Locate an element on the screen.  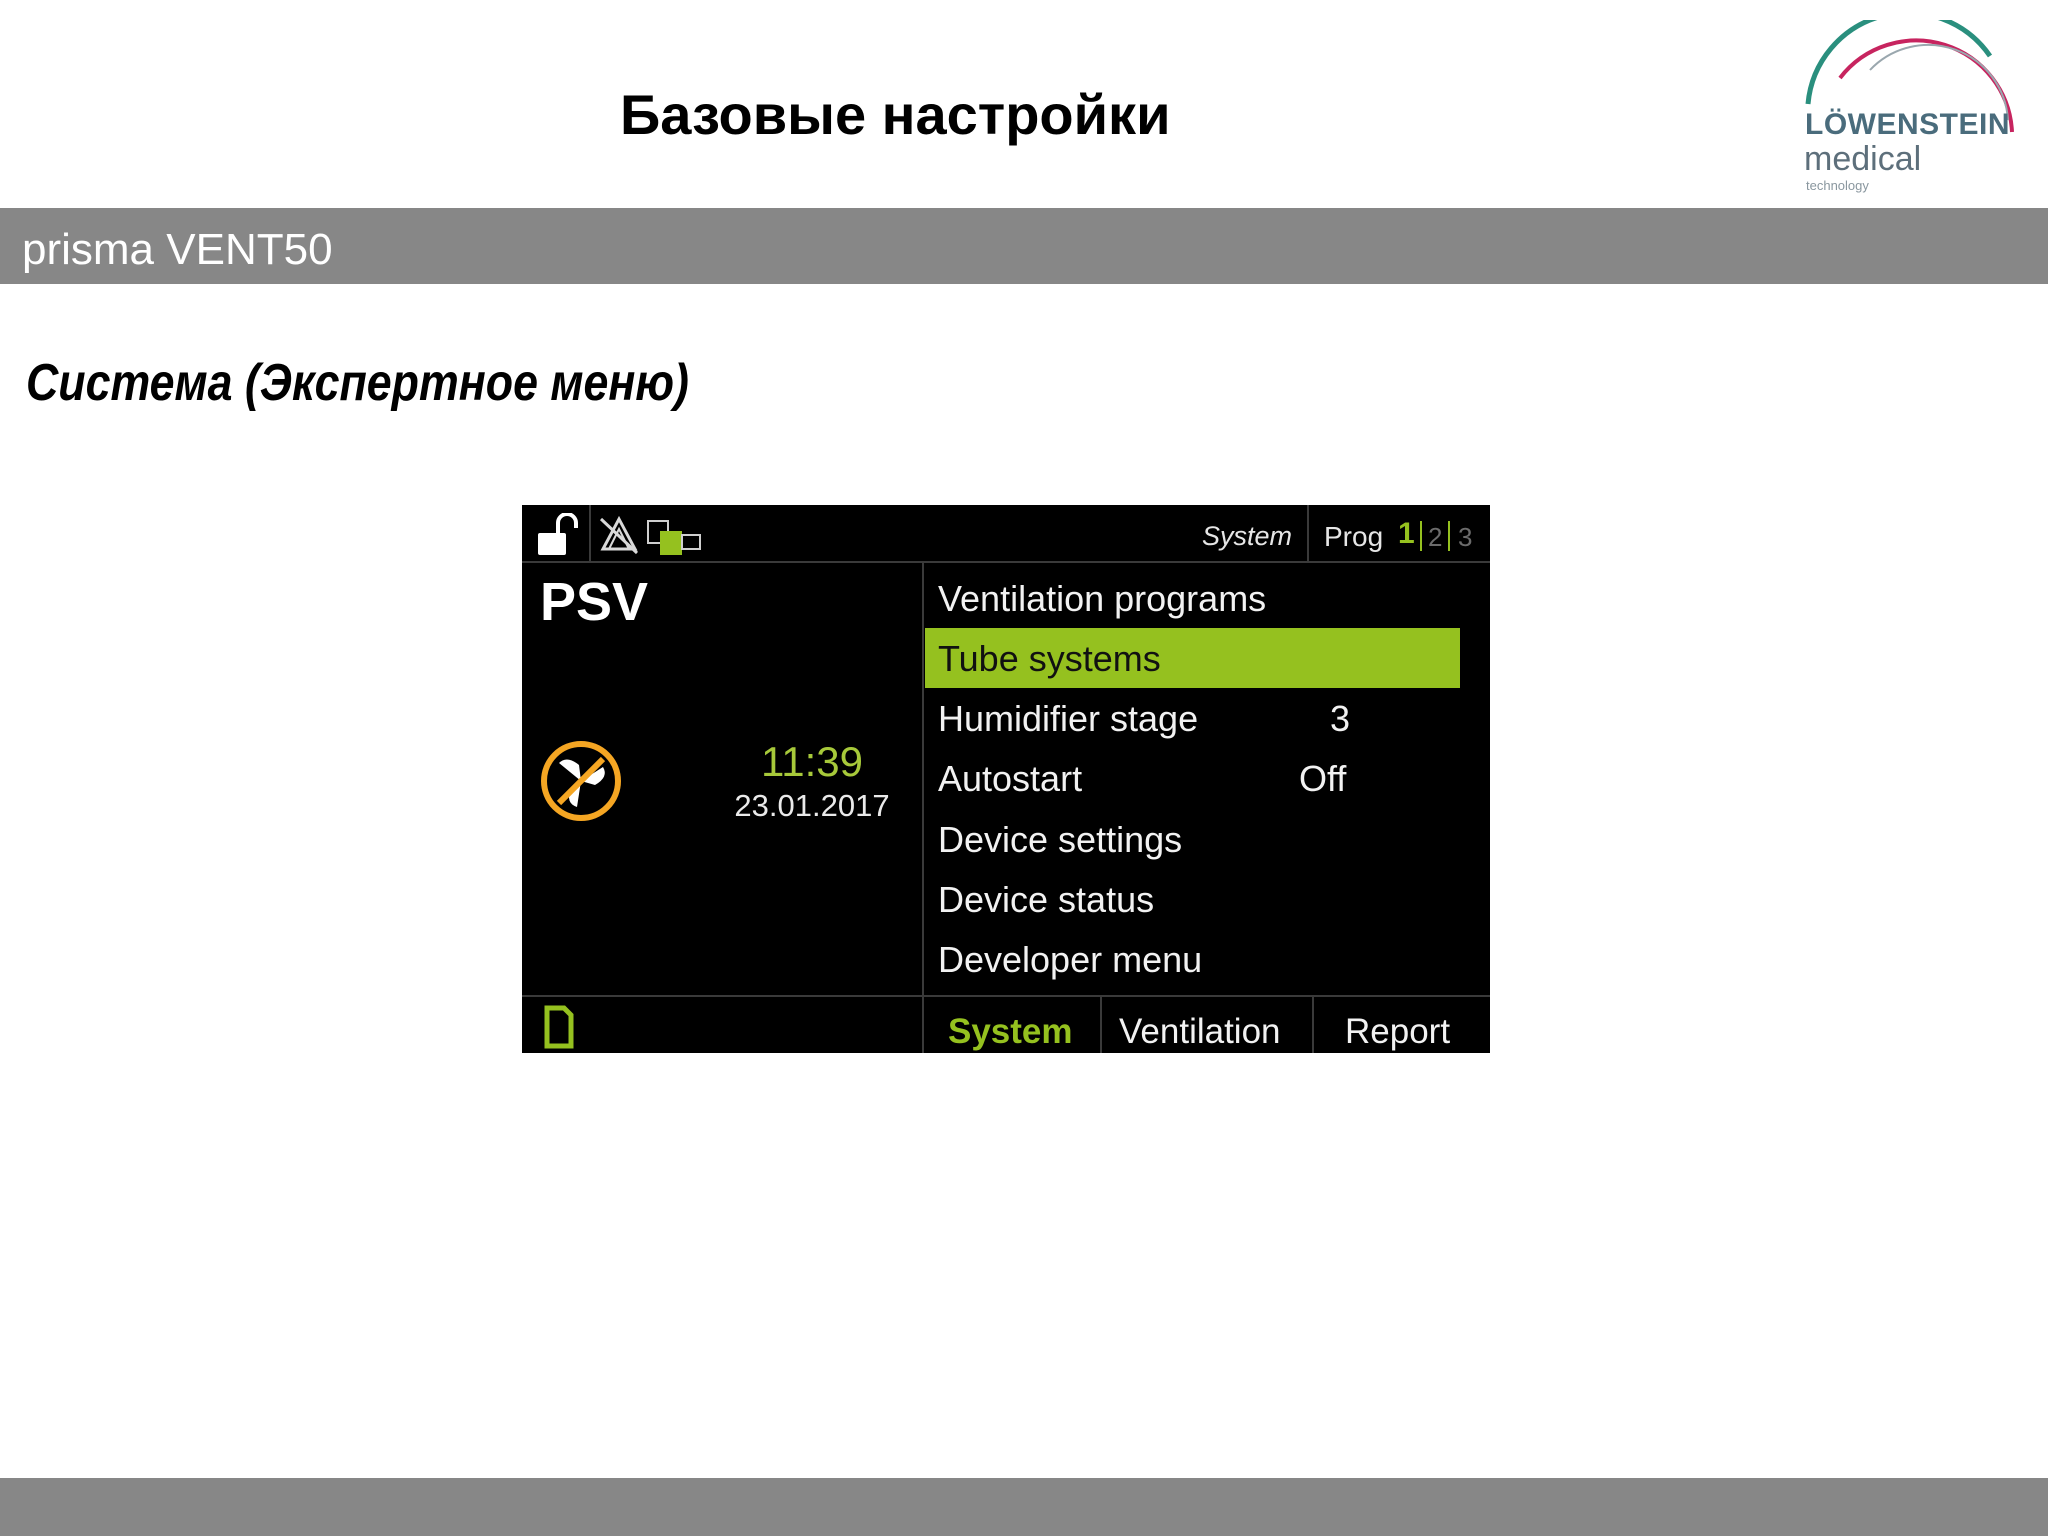
menu-item-label: Humidifier stage is located at coordinates (1068, 718).